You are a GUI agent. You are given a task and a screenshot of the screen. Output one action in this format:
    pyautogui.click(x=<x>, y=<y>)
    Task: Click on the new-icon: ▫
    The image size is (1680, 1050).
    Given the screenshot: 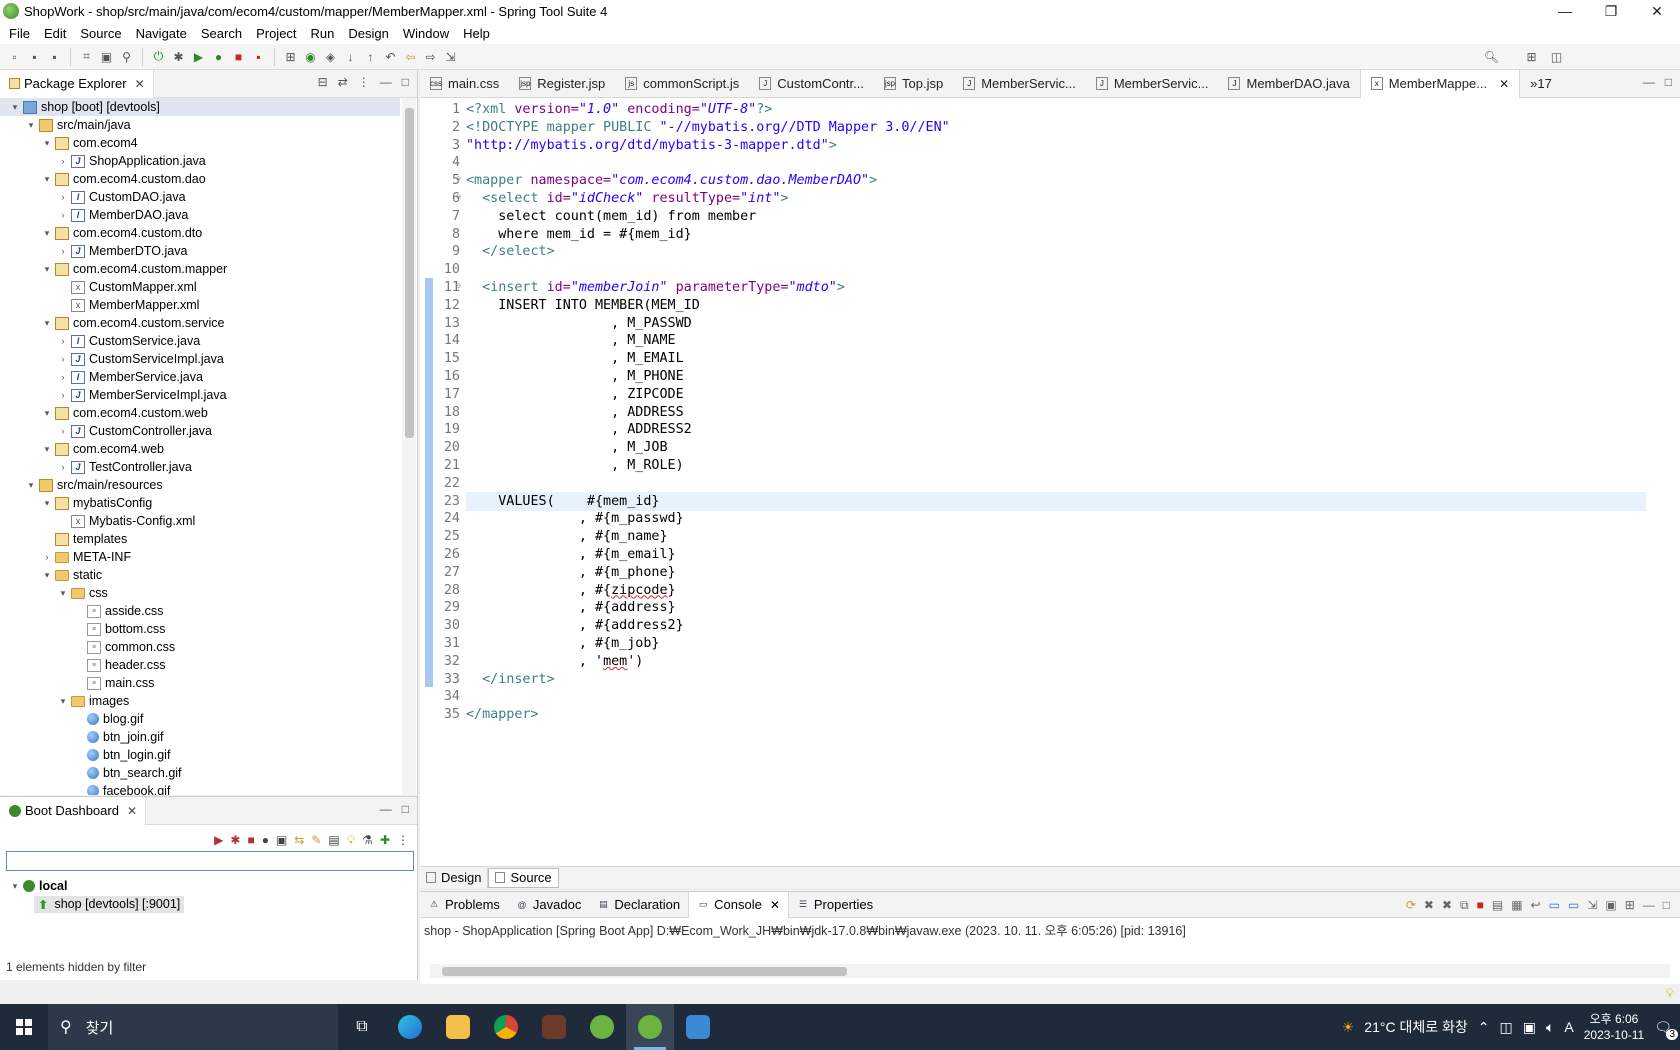 What is the action you would take?
    pyautogui.click(x=14, y=56)
    